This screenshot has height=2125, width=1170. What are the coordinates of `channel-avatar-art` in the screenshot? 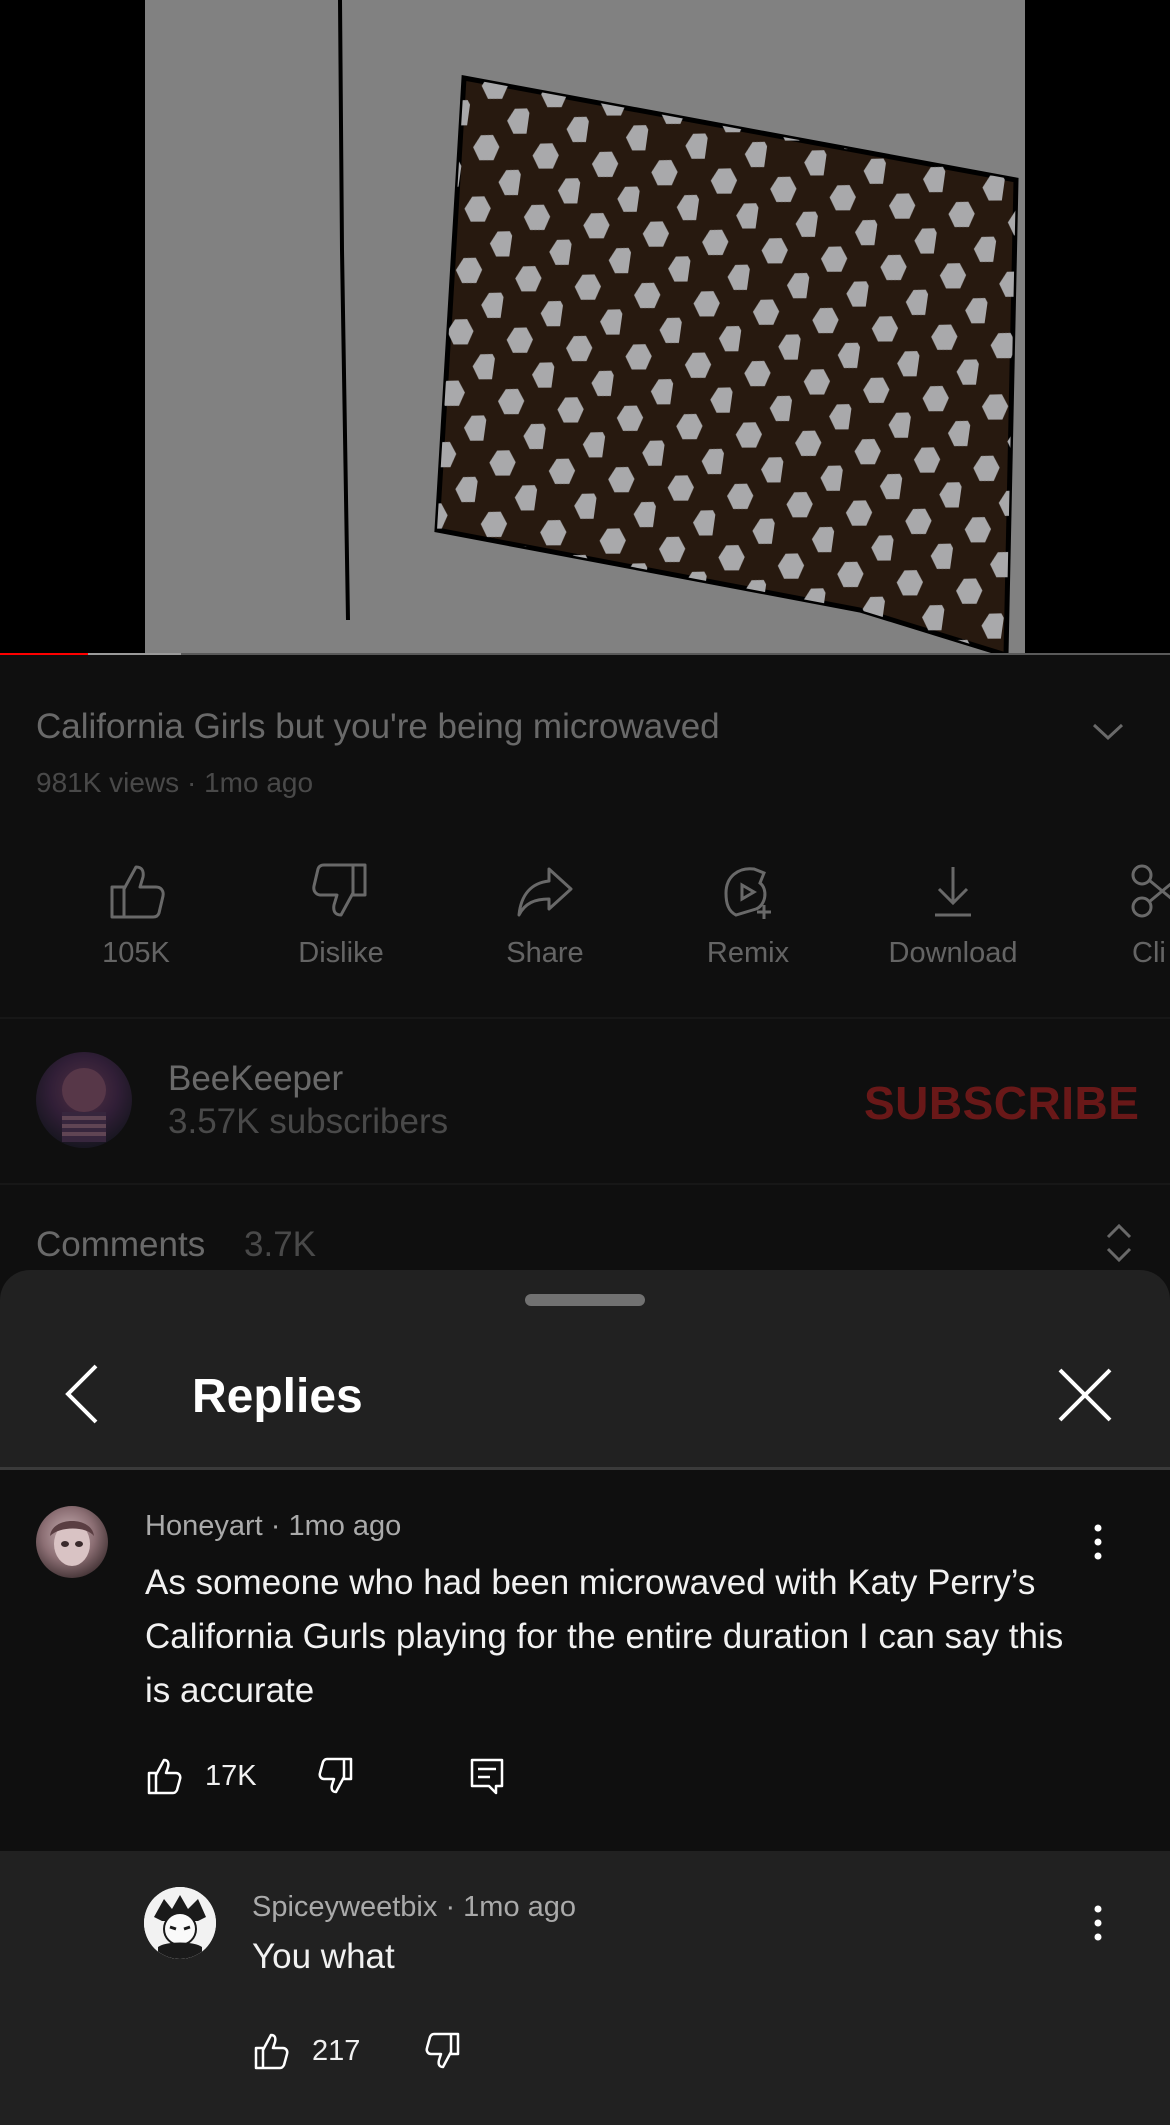 It's located at (84, 1105).